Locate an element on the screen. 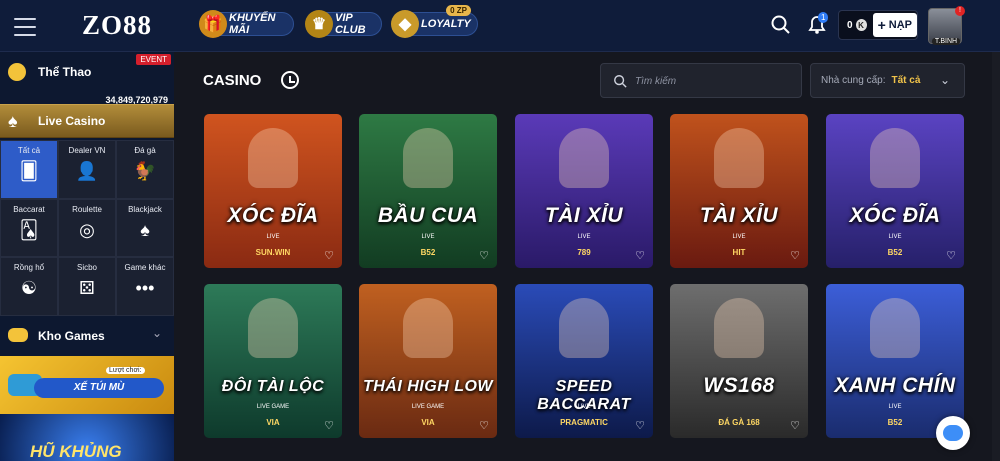 This screenshot has width=1000, height=461. roulette-icon: ◎ is located at coordinates (87, 229).